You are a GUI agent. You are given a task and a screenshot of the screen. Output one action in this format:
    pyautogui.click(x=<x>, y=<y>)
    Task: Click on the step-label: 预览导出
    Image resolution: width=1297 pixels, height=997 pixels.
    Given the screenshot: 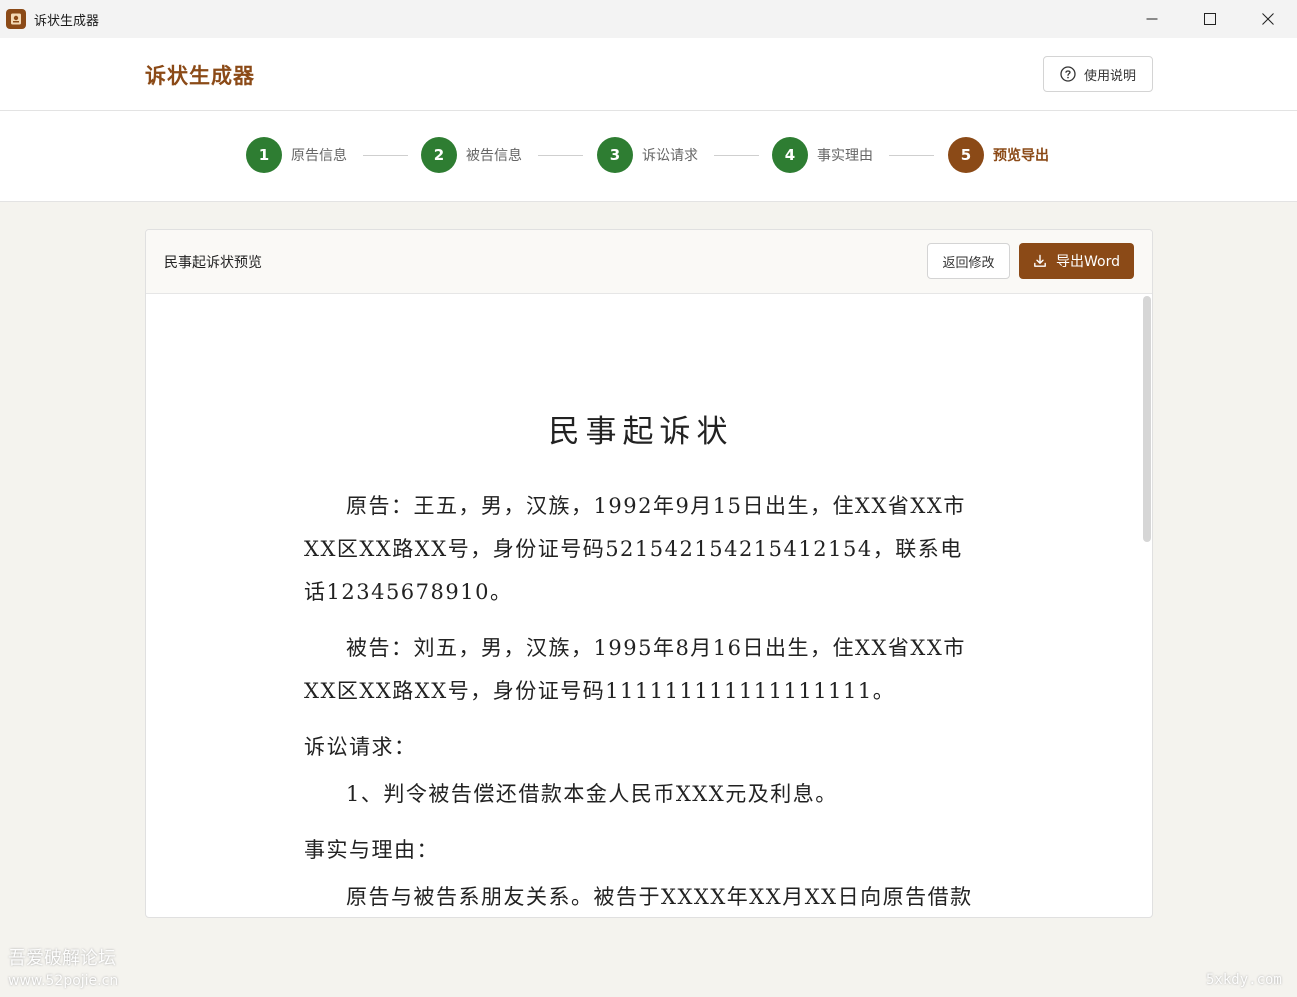 What is the action you would take?
    pyautogui.click(x=1021, y=156)
    